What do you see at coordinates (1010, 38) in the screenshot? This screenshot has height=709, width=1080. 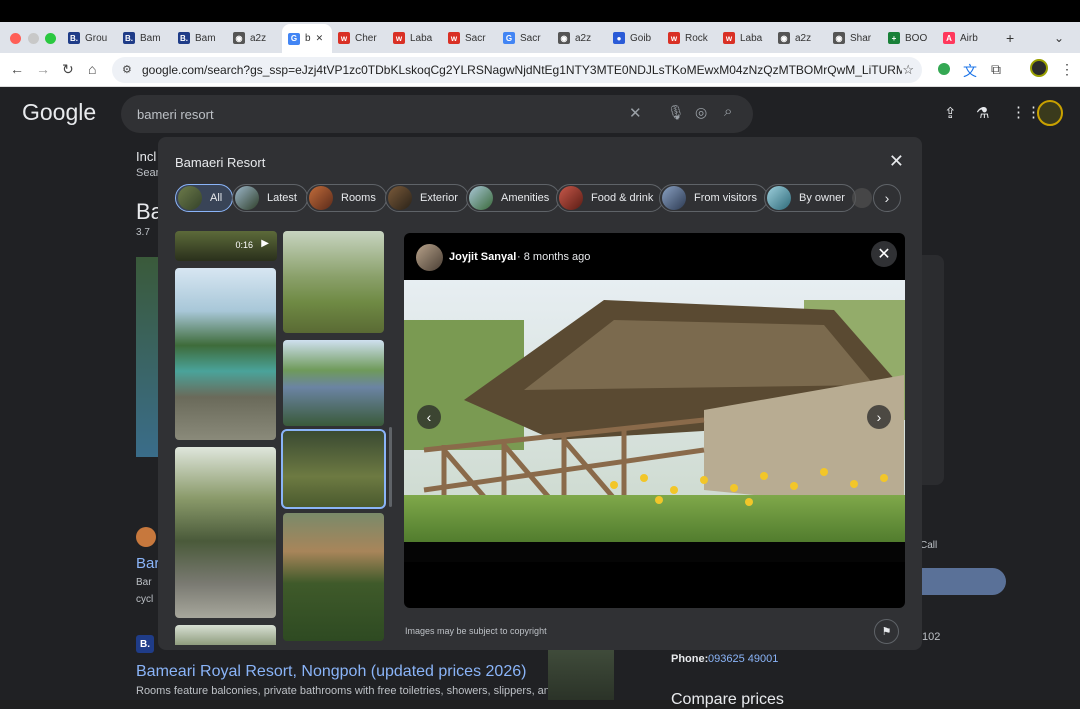 I see `new-tab-button: +` at bounding box center [1010, 38].